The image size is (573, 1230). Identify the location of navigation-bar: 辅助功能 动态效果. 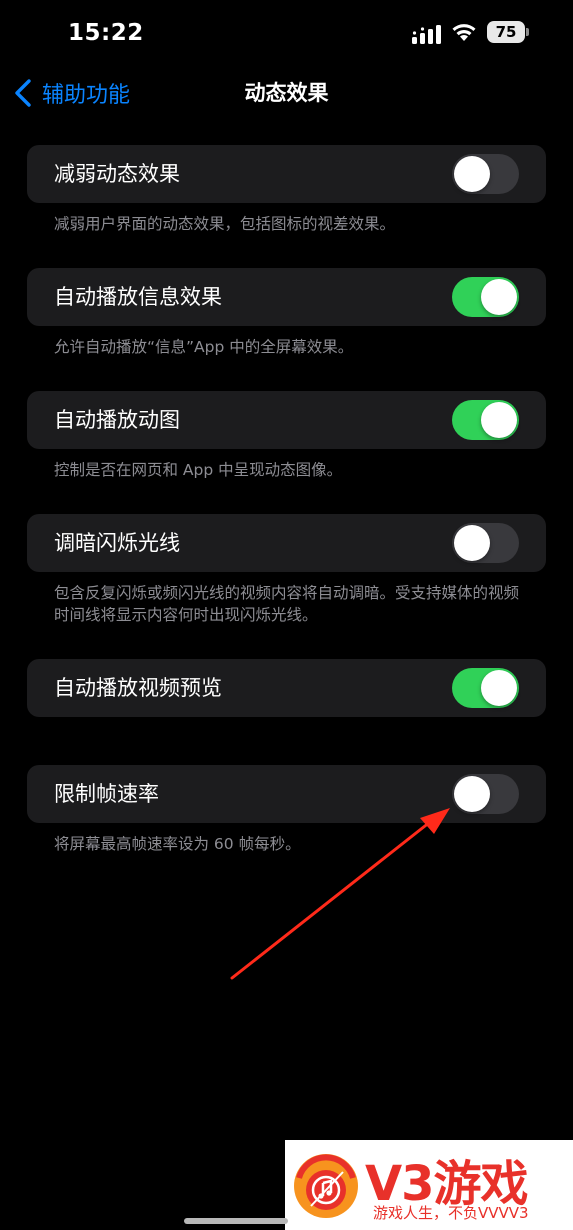
(286, 93).